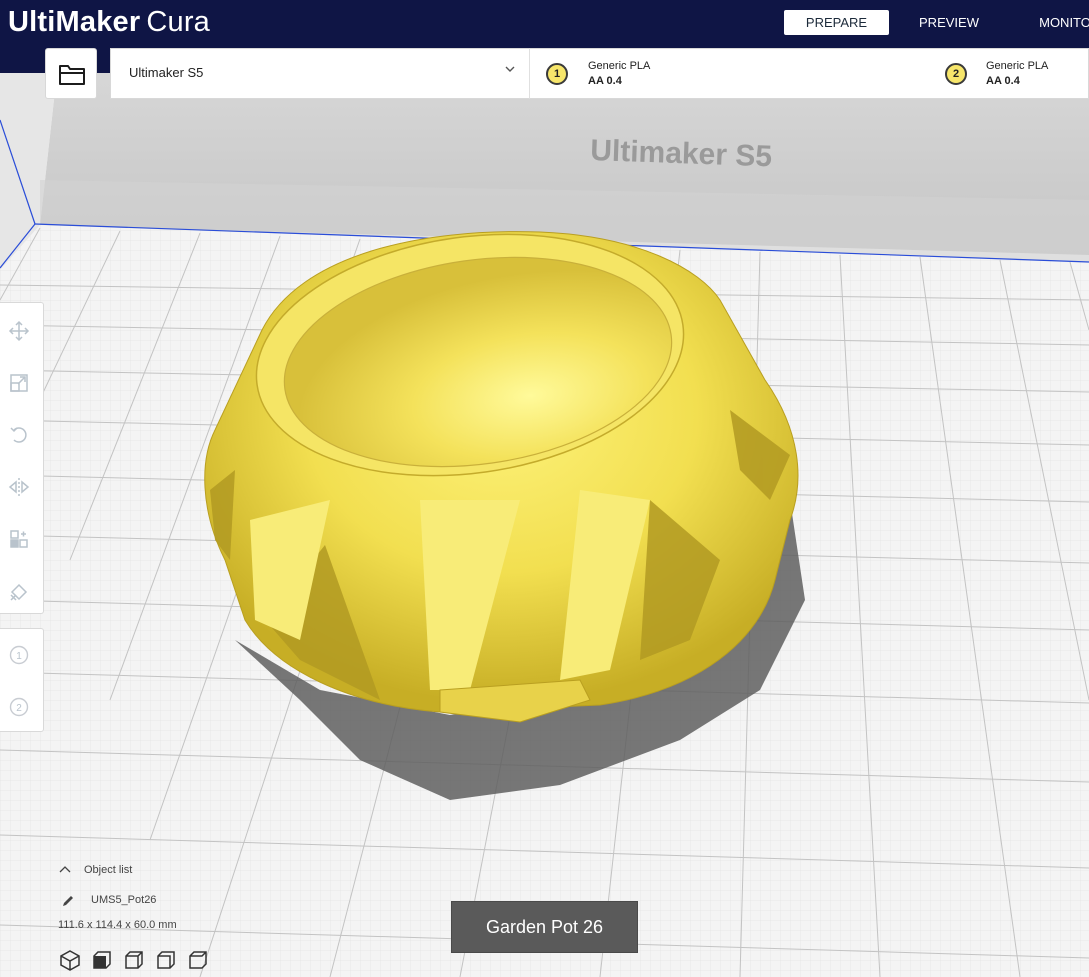 This screenshot has width=1089, height=977. What do you see at coordinates (320, 73) in the screenshot?
I see `printer-selector: Ultimaker S5` at bounding box center [320, 73].